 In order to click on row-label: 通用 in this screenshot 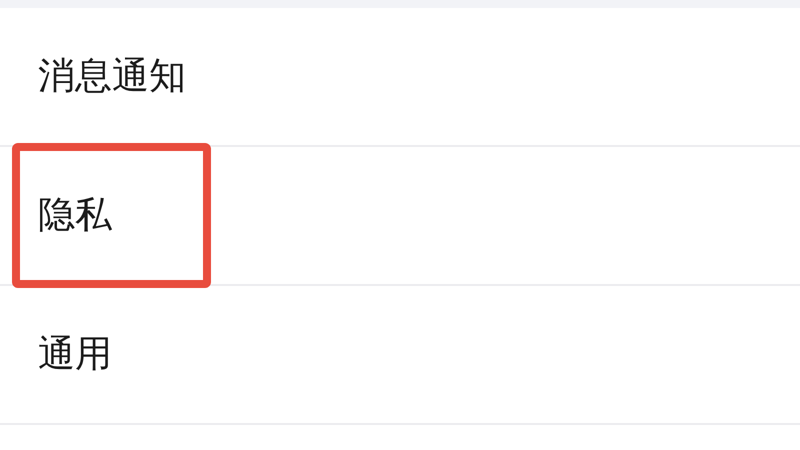, I will do `click(75, 354)`.